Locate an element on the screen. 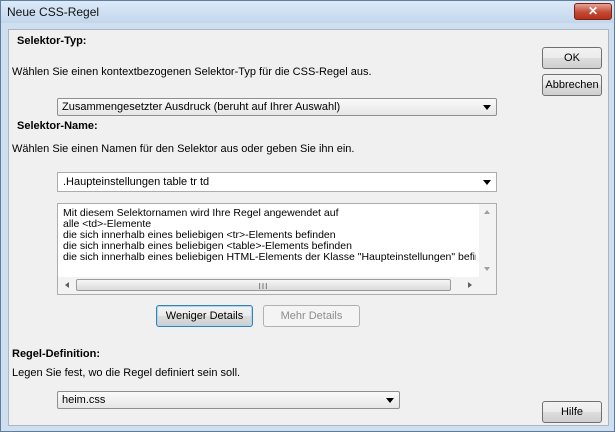  scroll-down-icon is located at coordinates (487, 269).